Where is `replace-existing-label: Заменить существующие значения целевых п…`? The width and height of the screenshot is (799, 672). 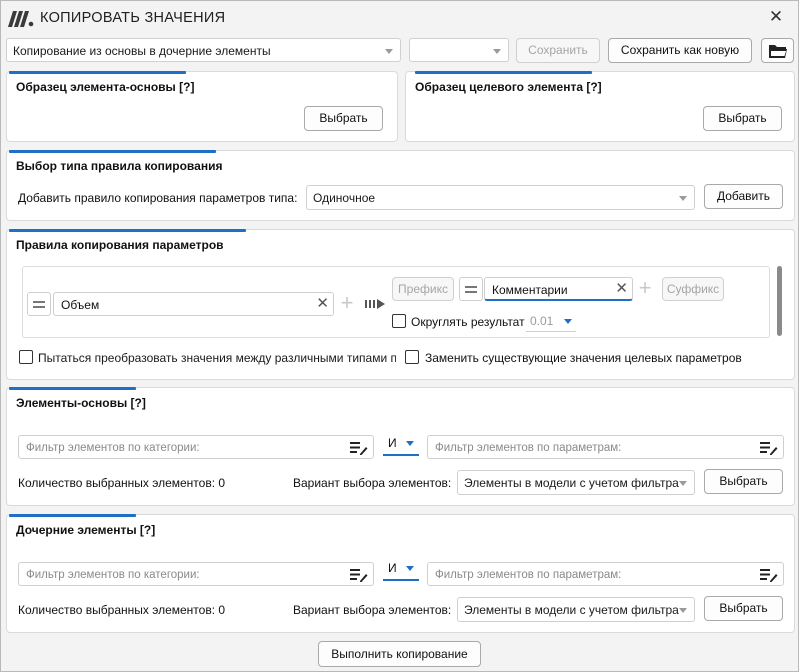 replace-existing-label: Заменить существующие значения целевых п… is located at coordinates (583, 358).